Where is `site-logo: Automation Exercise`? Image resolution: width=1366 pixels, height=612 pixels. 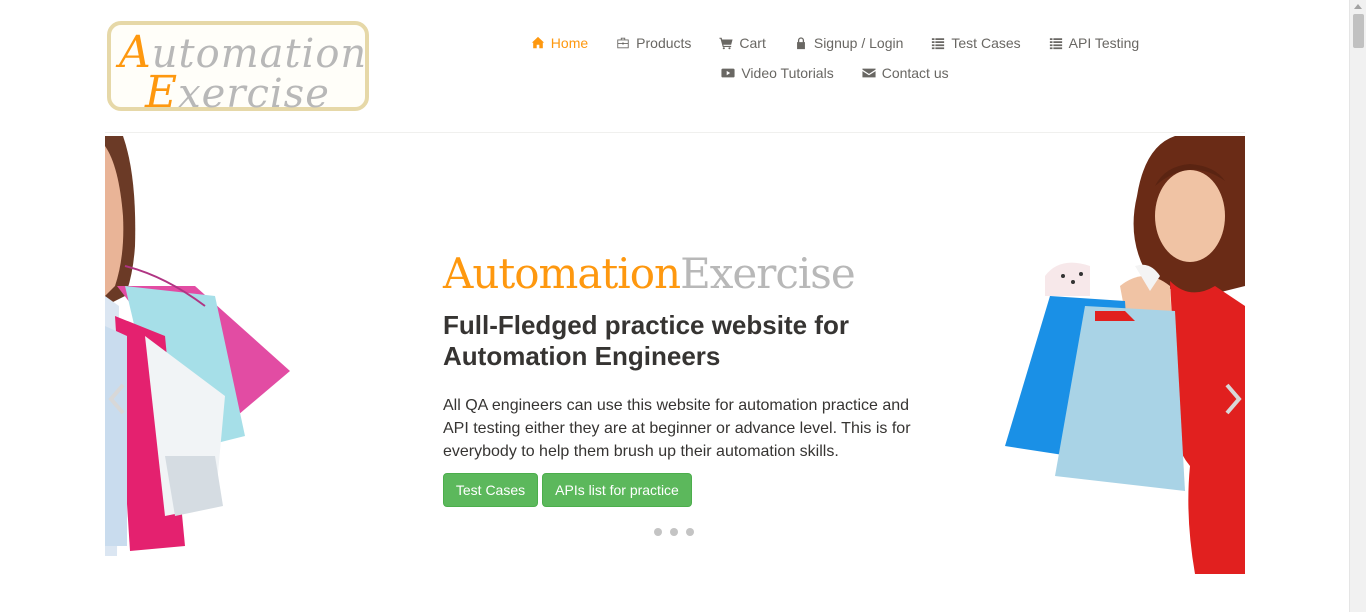 site-logo: Automation Exercise is located at coordinates (238, 69).